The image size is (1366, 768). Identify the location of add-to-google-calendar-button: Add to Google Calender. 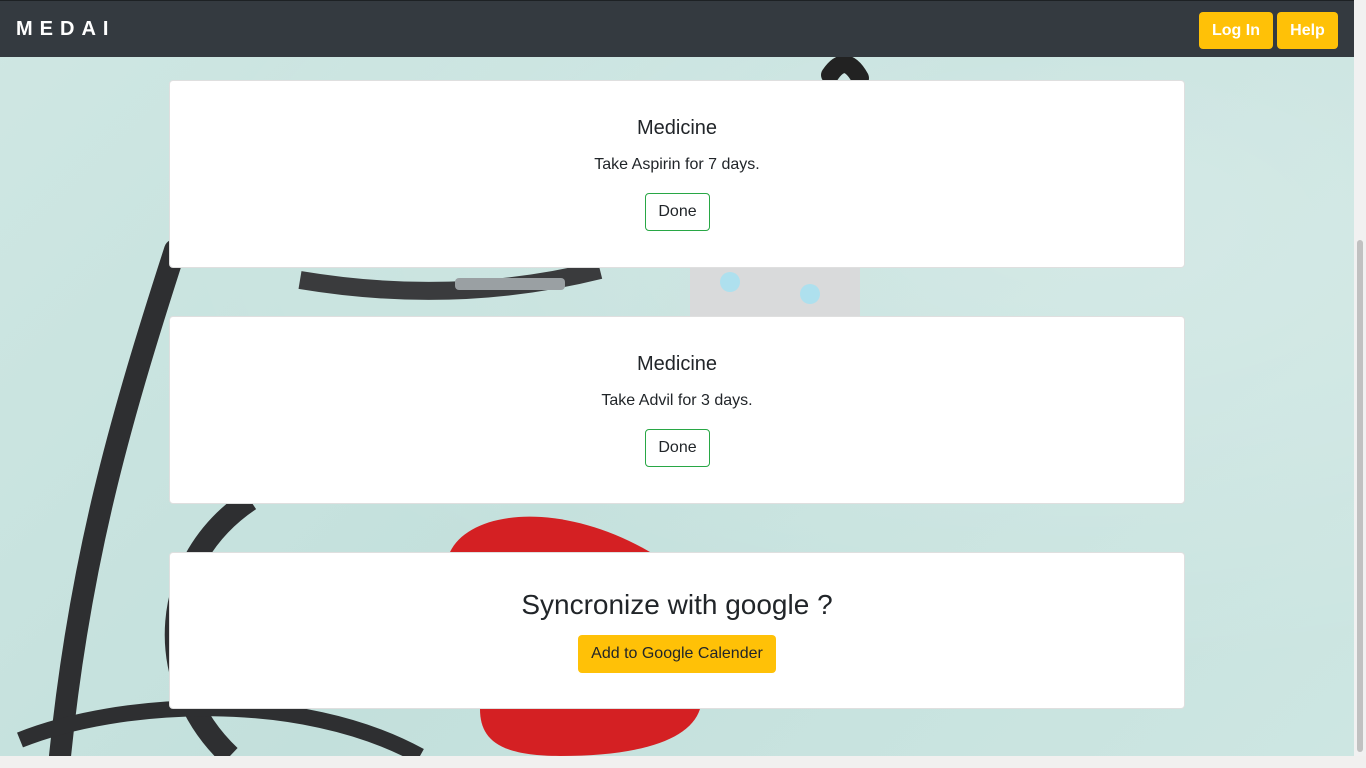
(677, 654).